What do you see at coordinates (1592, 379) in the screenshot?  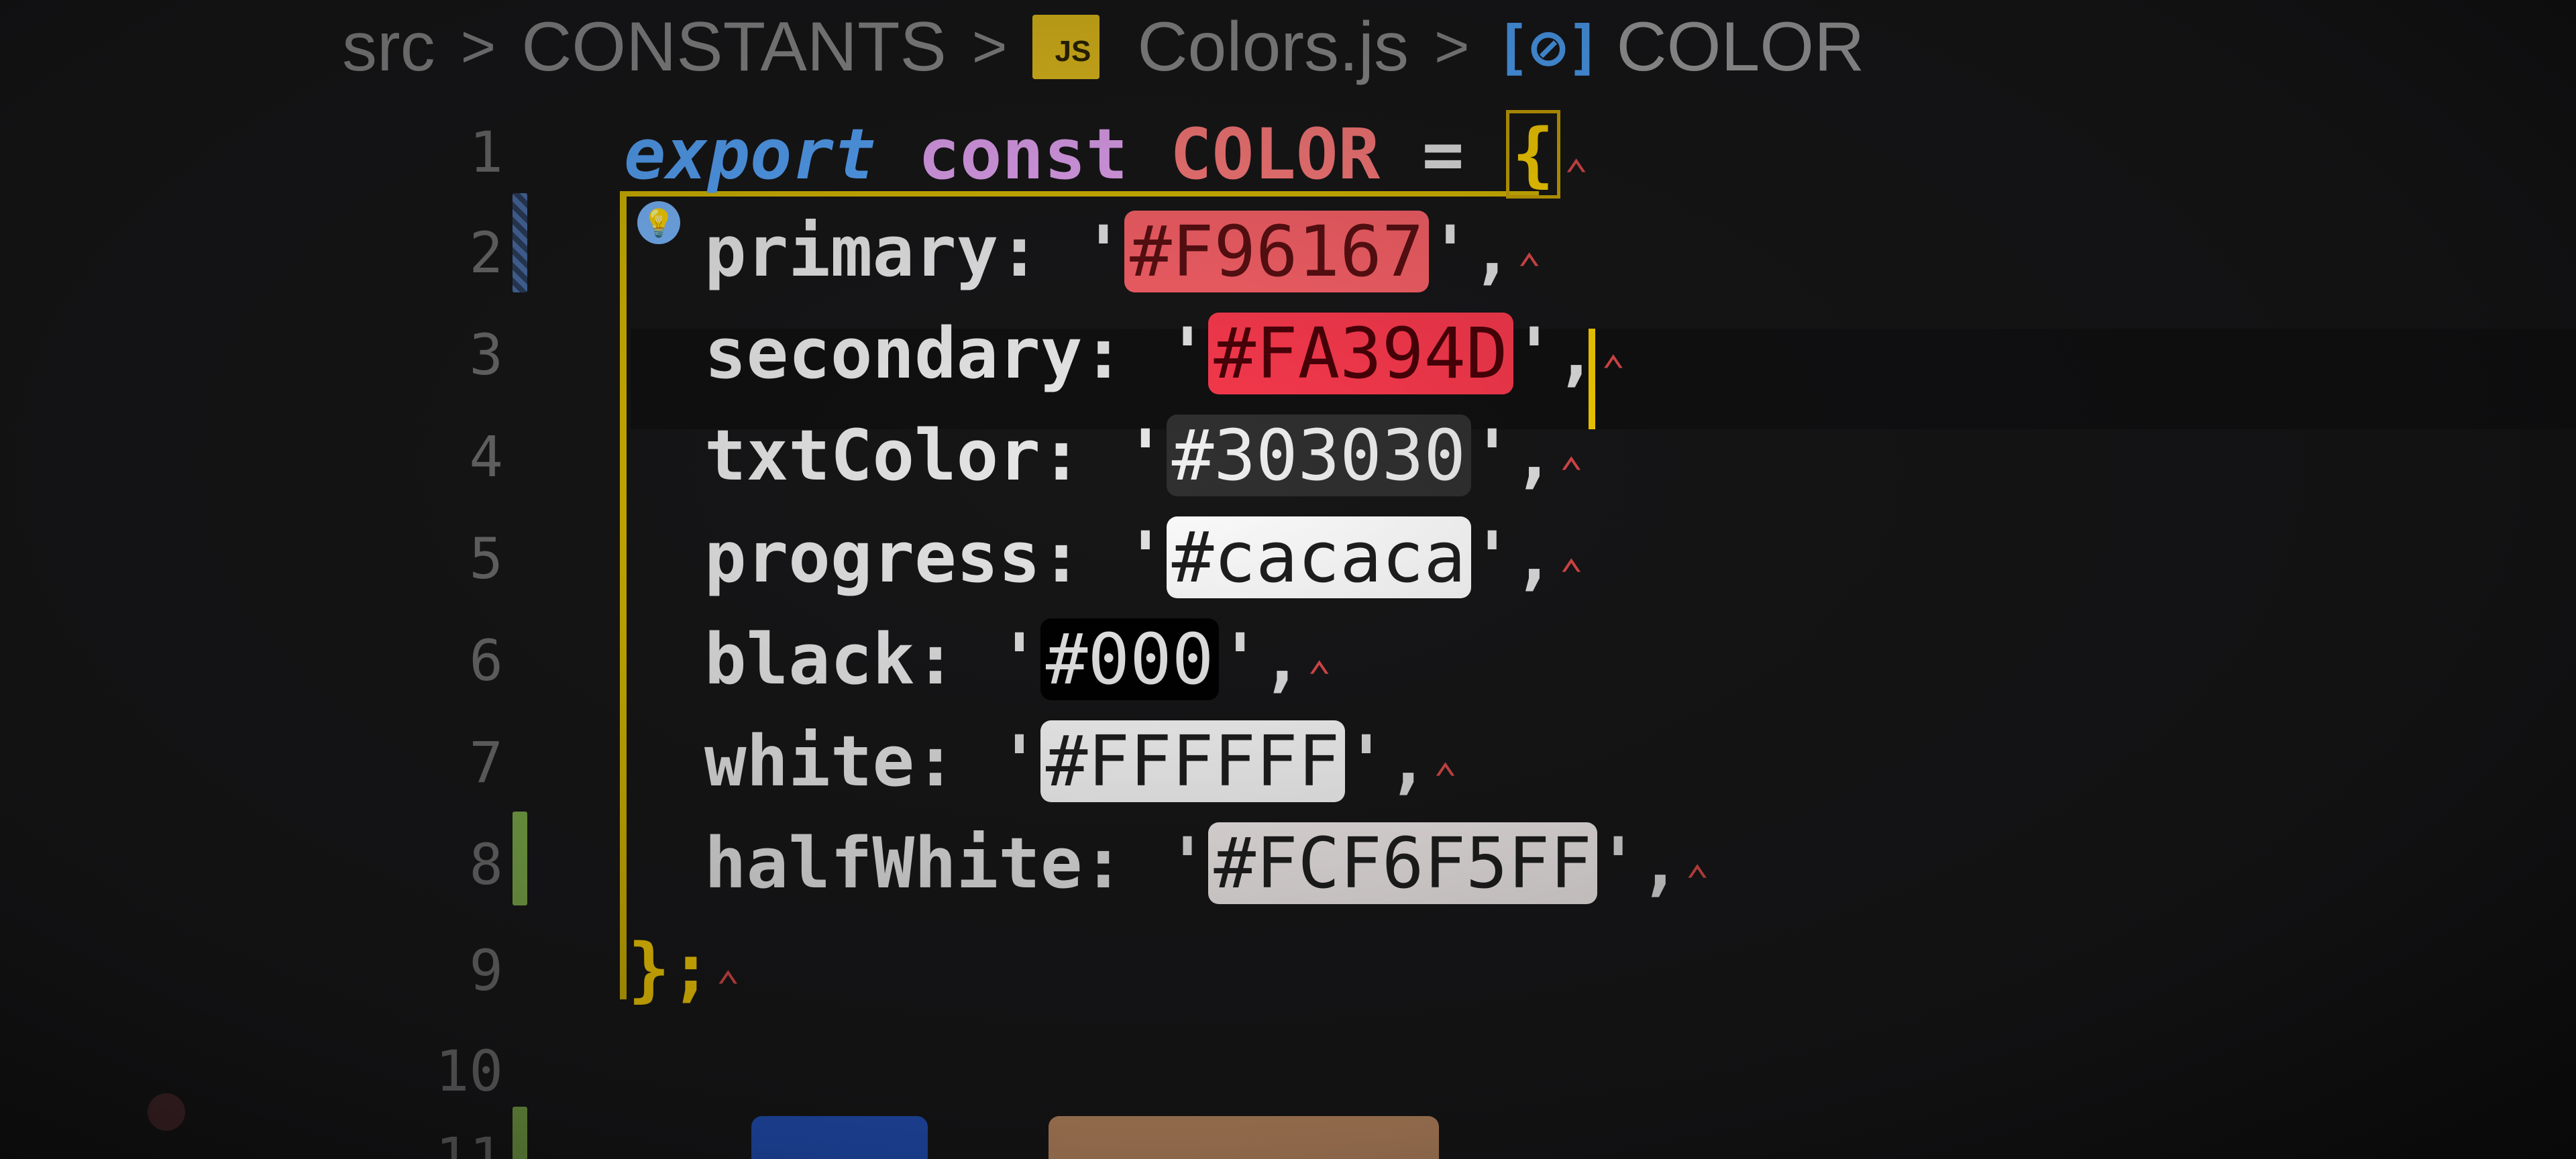 I see `text-cursor` at bounding box center [1592, 379].